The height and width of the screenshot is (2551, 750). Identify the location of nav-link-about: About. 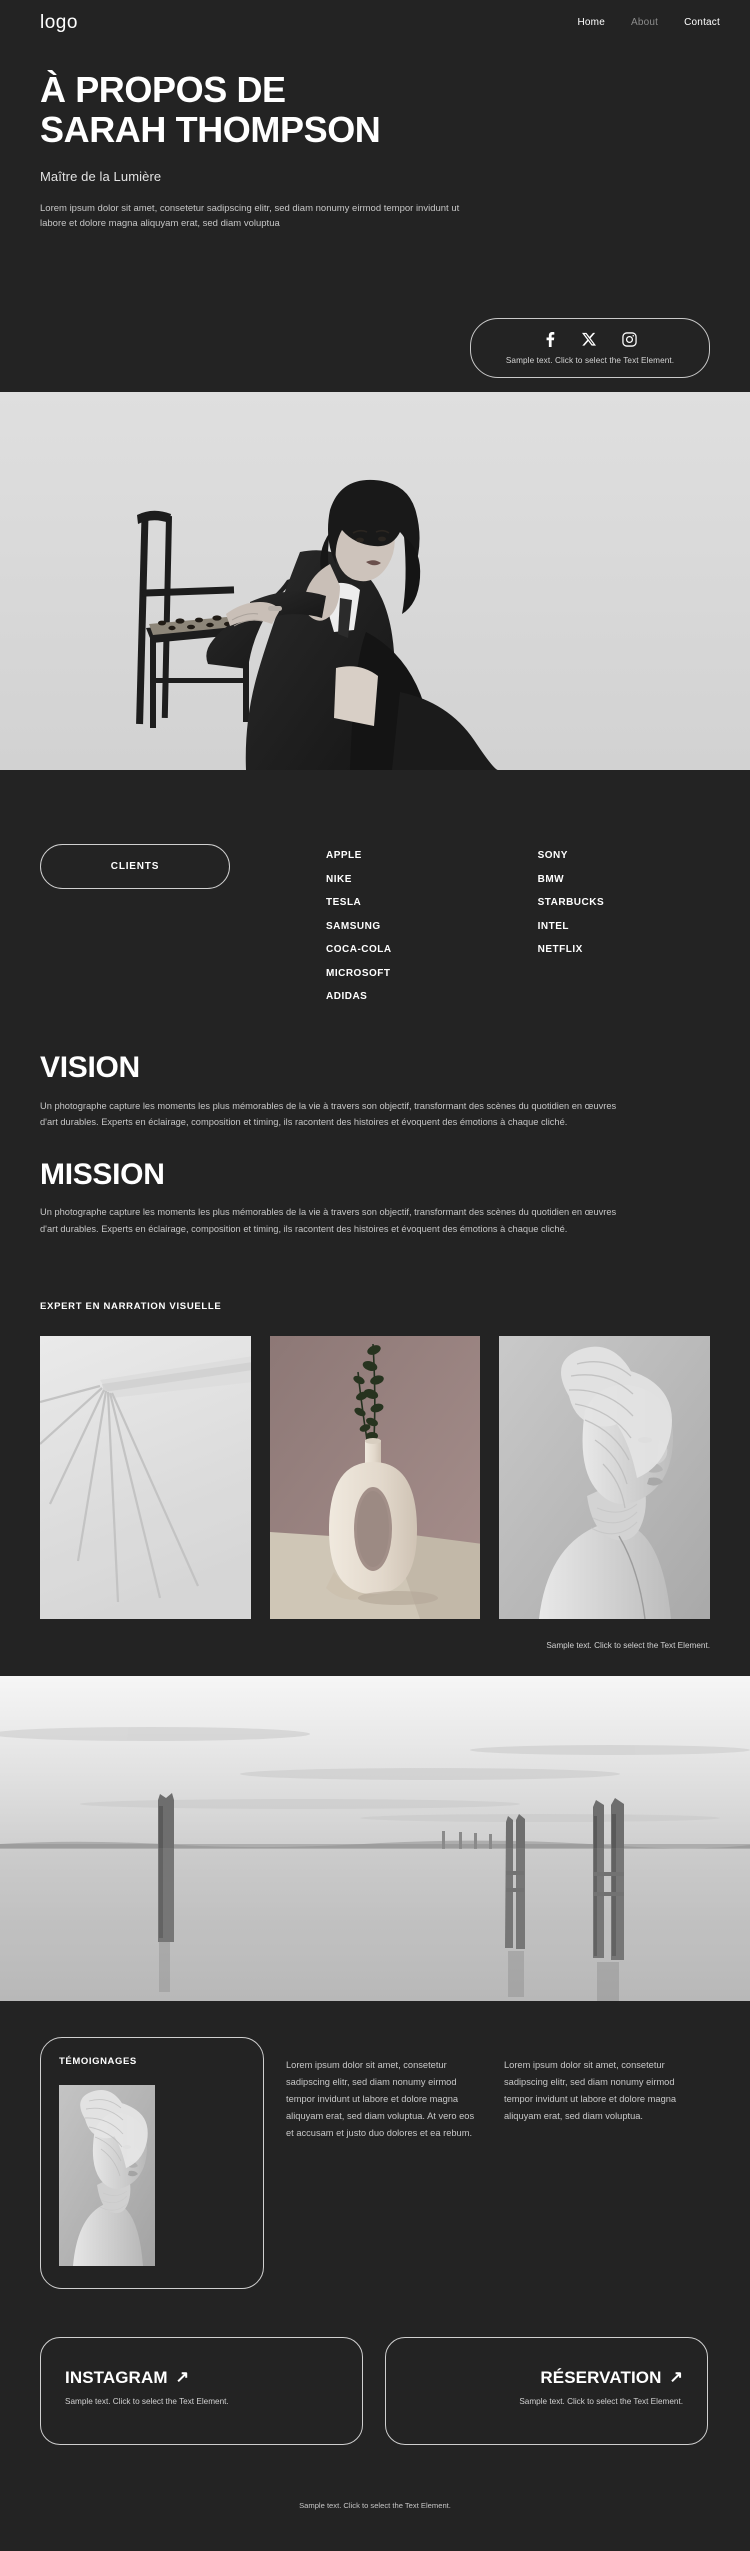
(644, 22).